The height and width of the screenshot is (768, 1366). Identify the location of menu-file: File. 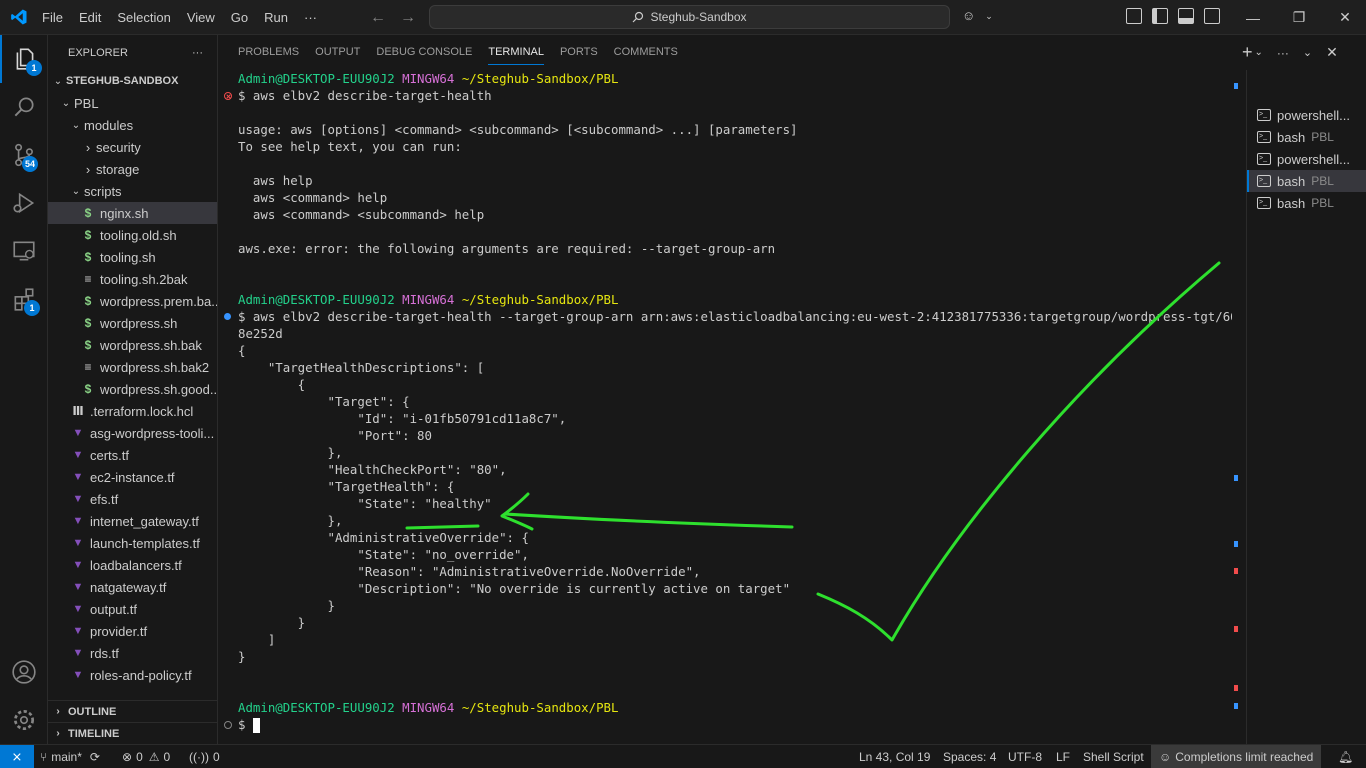
(52, 17).